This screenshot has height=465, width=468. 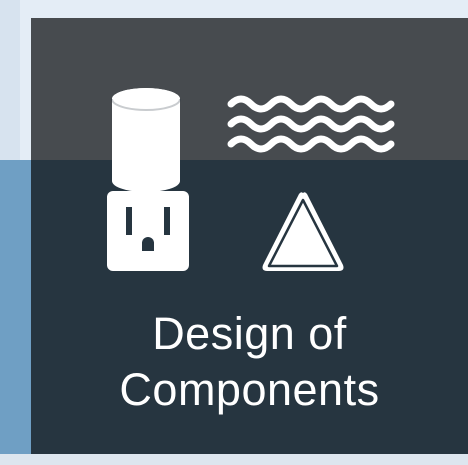 I want to click on tile-title-line-2: Components, so click(x=249, y=389).